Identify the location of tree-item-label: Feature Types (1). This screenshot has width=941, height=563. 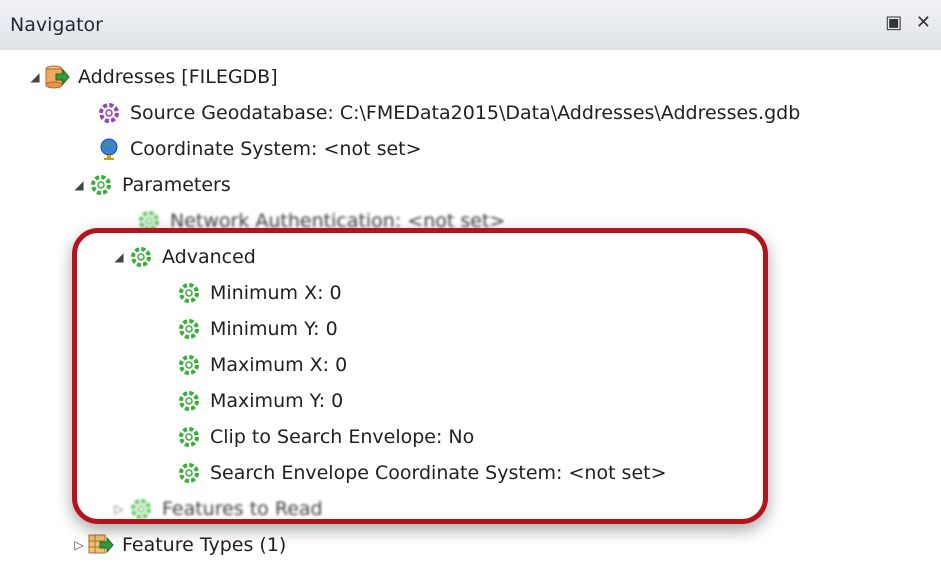
(204, 545).